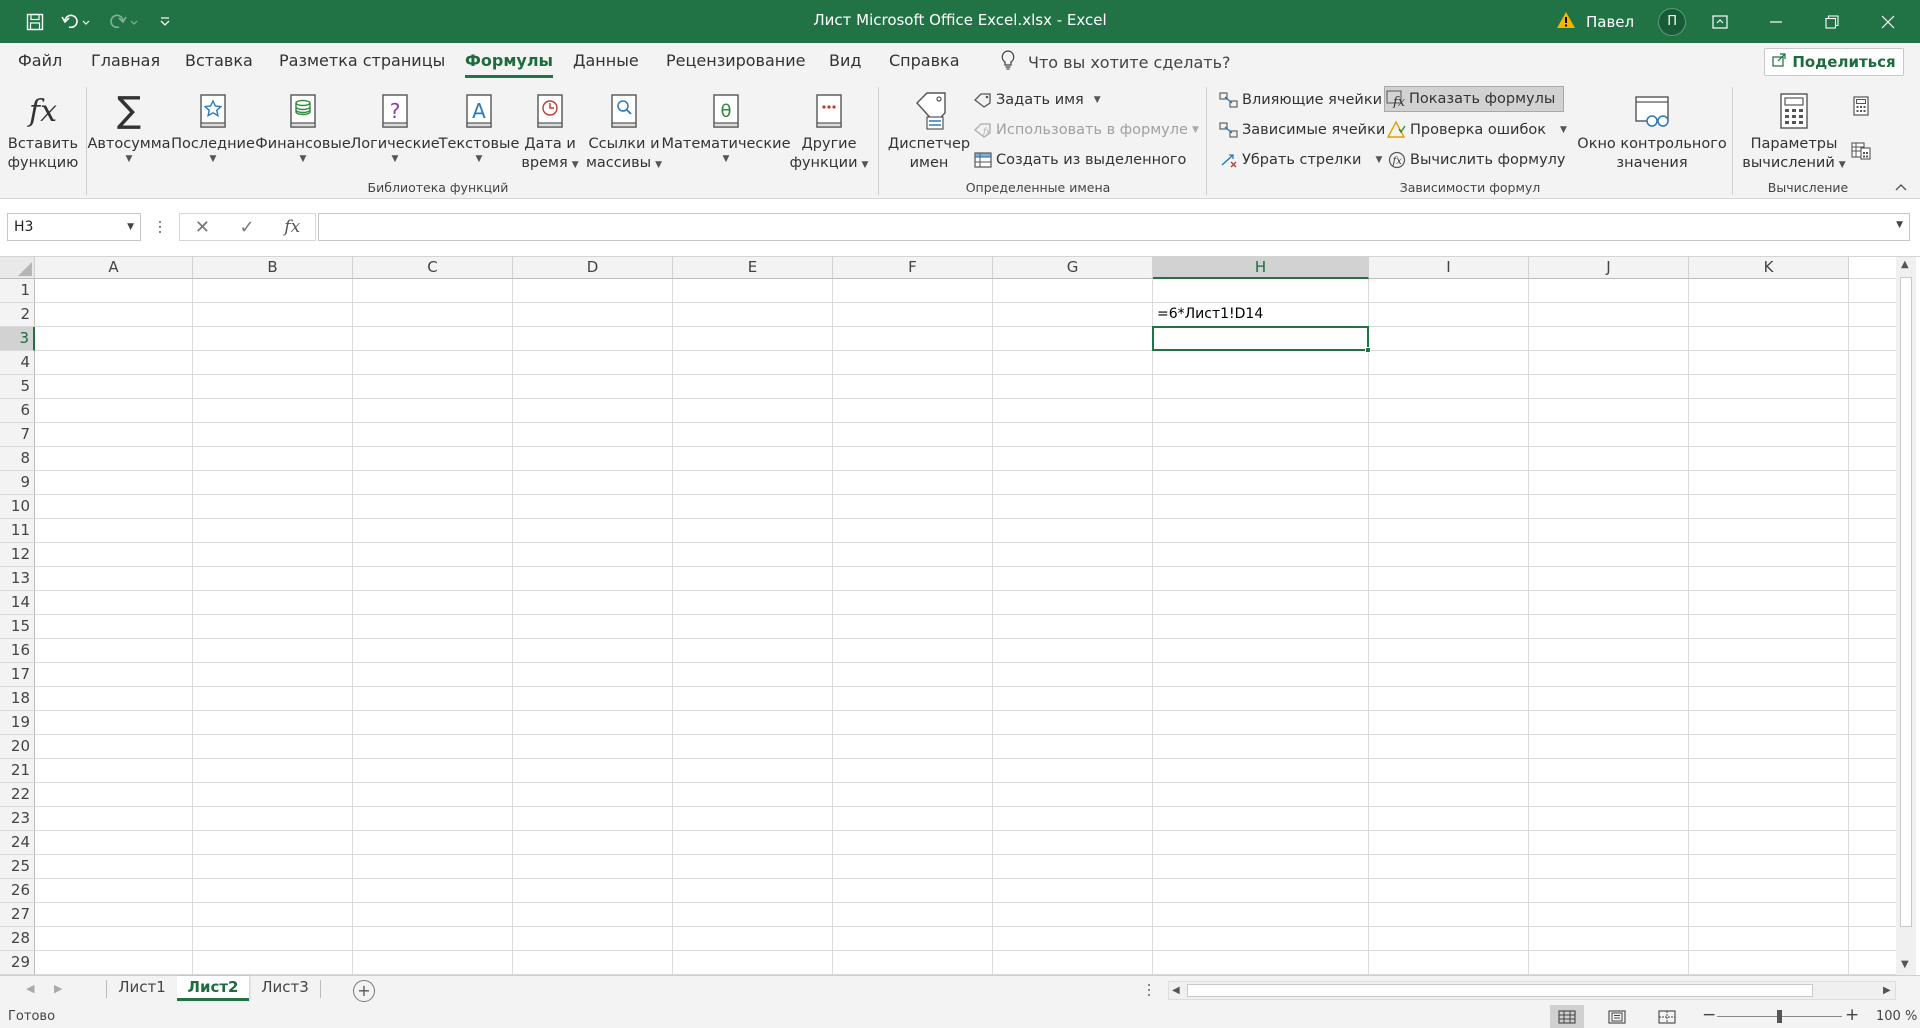  Describe the element at coordinates (17, 555) in the screenshot. I see `row-header-12: 12` at that location.